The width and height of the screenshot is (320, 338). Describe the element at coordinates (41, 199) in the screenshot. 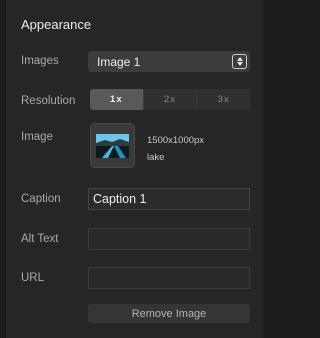

I see `caption-label: Caption` at that location.